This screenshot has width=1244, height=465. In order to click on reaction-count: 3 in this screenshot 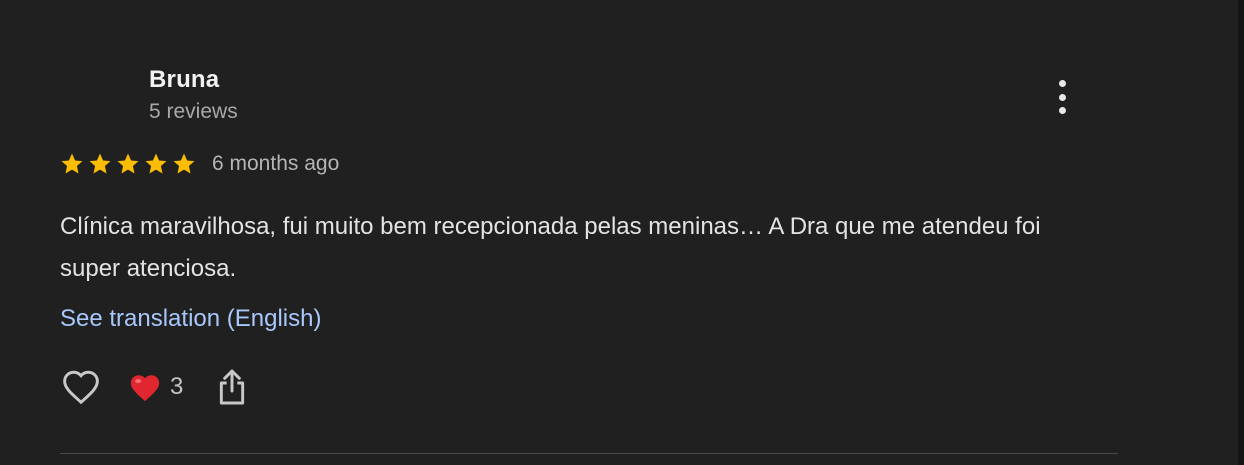, I will do `click(177, 386)`.